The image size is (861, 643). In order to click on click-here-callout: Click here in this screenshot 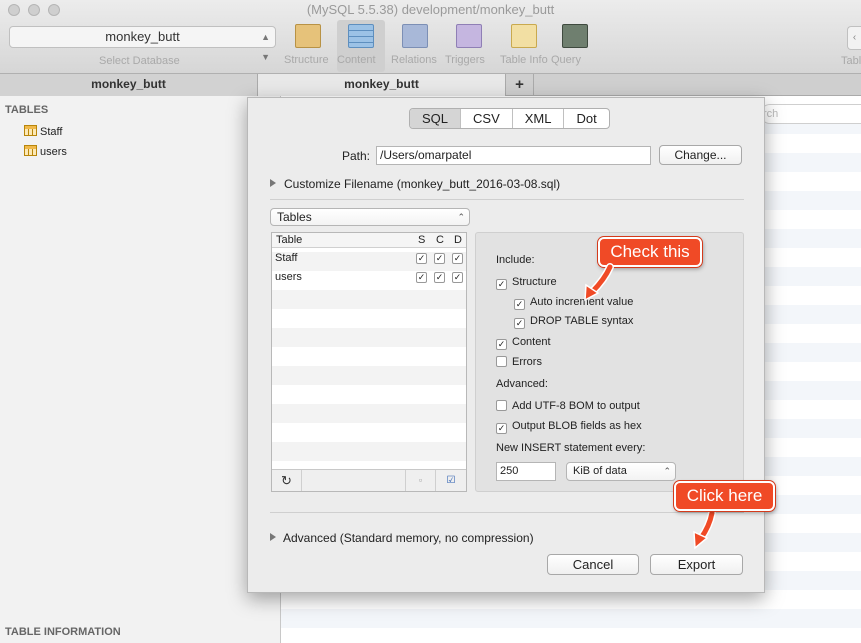, I will do `click(724, 496)`.